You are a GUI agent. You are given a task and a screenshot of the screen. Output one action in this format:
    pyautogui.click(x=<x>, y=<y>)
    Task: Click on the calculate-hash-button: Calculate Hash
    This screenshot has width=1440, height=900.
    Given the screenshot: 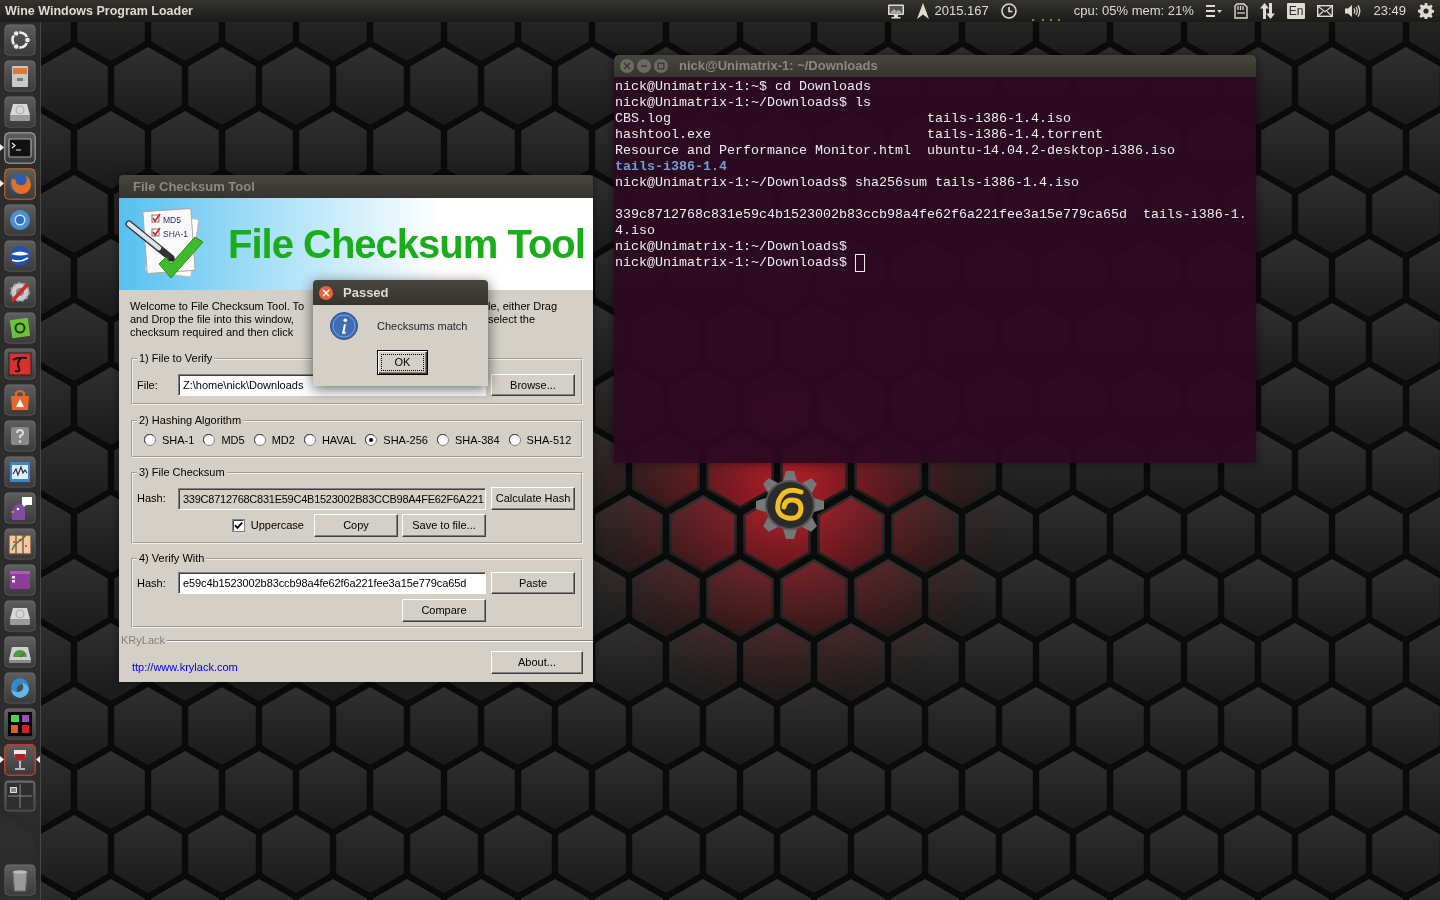 What is the action you would take?
    pyautogui.click(x=533, y=498)
    